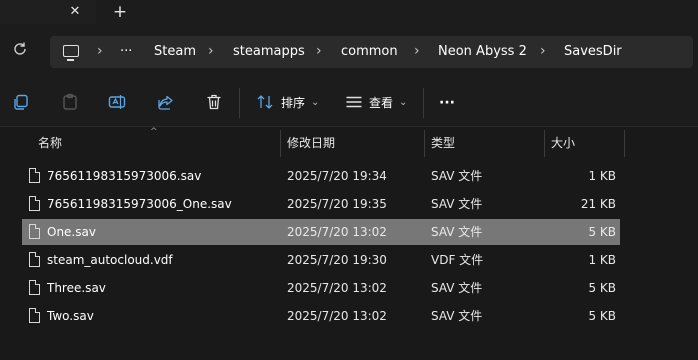 The image size is (698, 360). I want to click on file-row: Three.sav 2025/7/20 13:02 SAV 文件 5 KB, so click(321, 288).